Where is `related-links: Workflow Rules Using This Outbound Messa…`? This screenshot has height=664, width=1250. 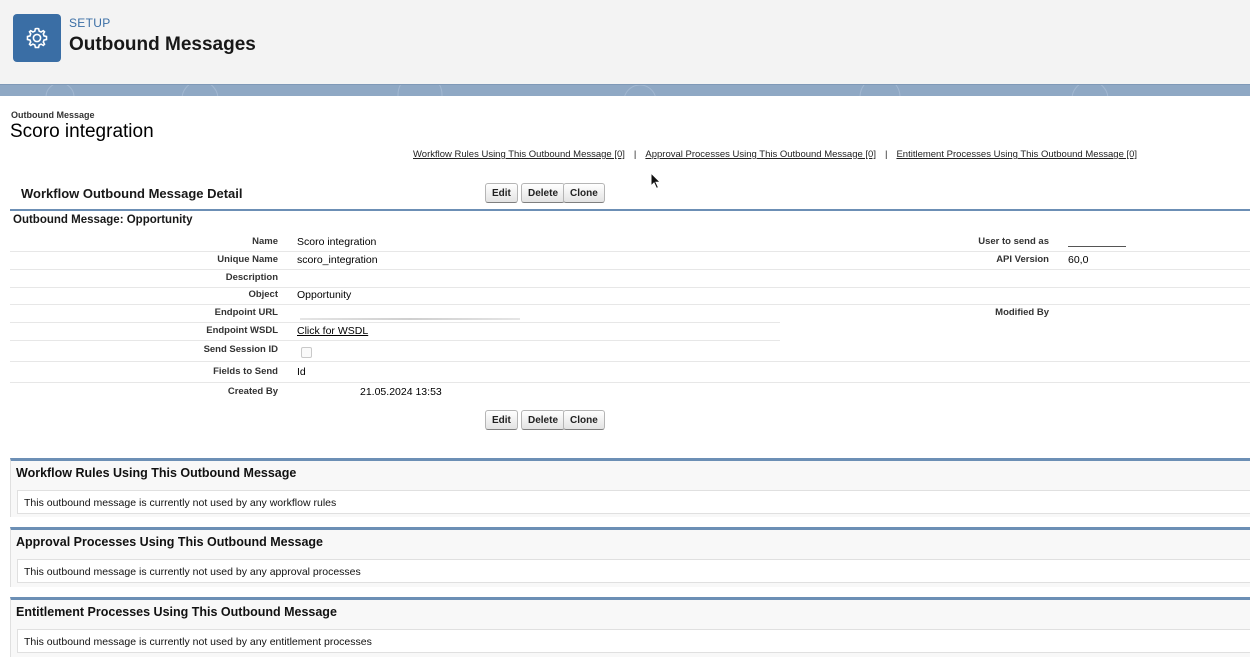
related-links: Workflow Rules Using This Outbound Messa… is located at coordinates (775, 154).